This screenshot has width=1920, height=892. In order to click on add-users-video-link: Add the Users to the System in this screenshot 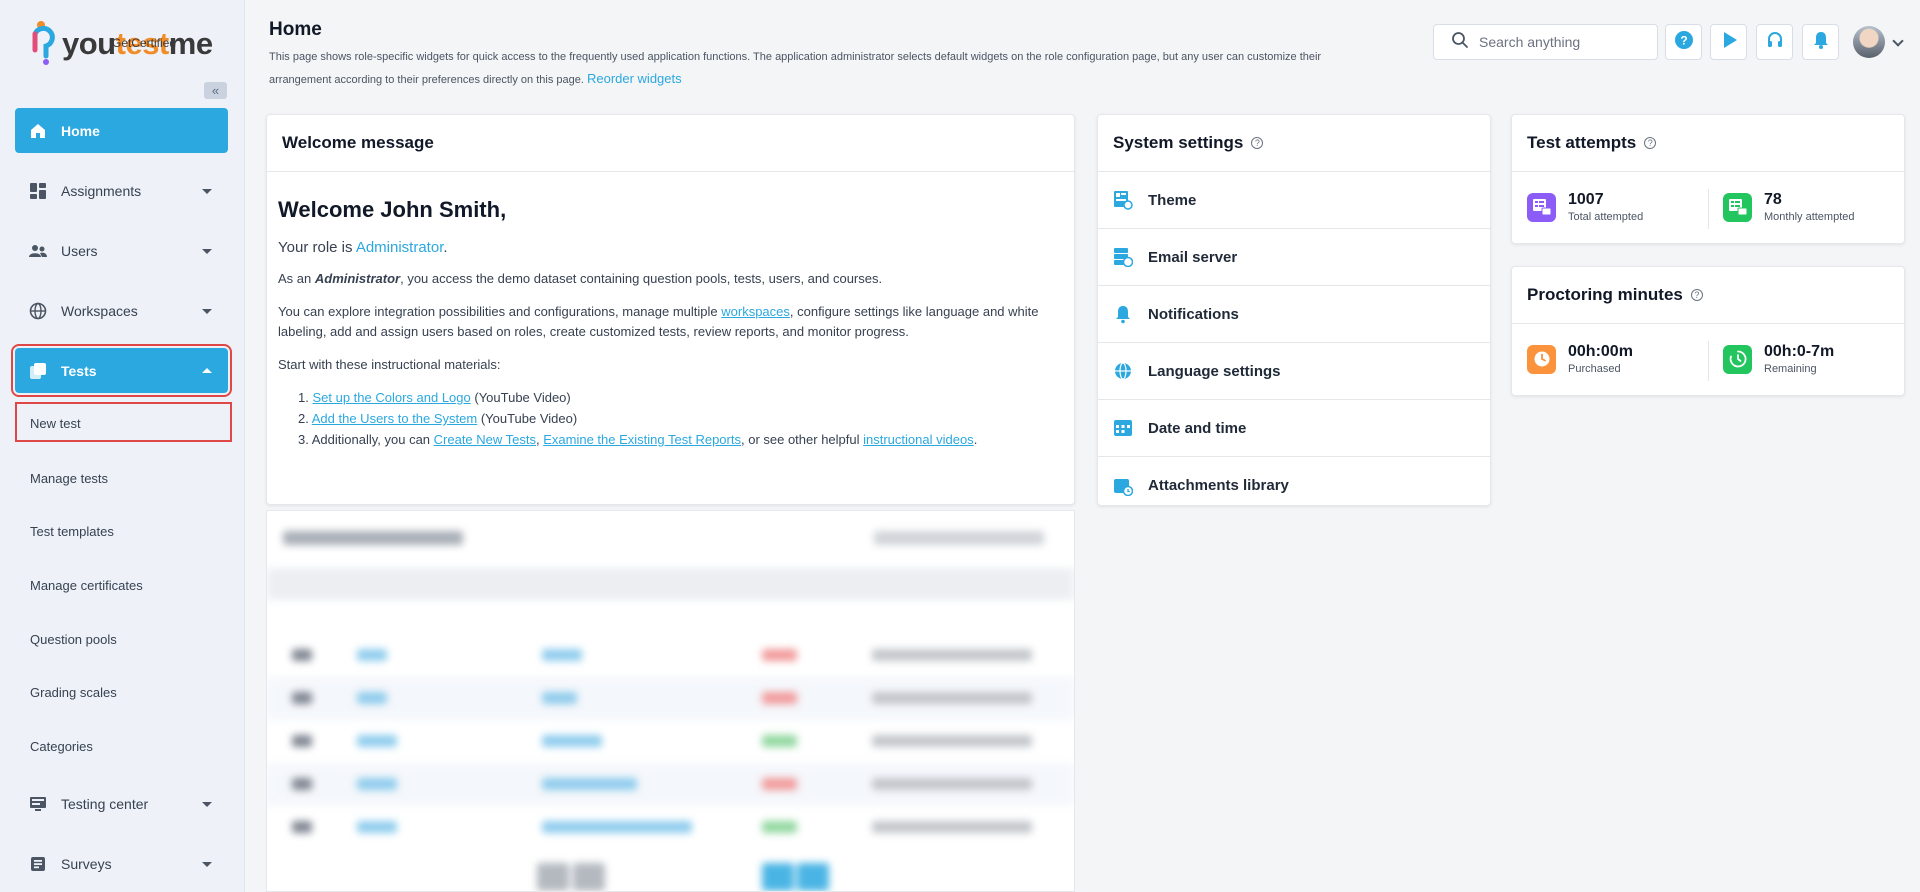, I will do `click(394, 418)`.